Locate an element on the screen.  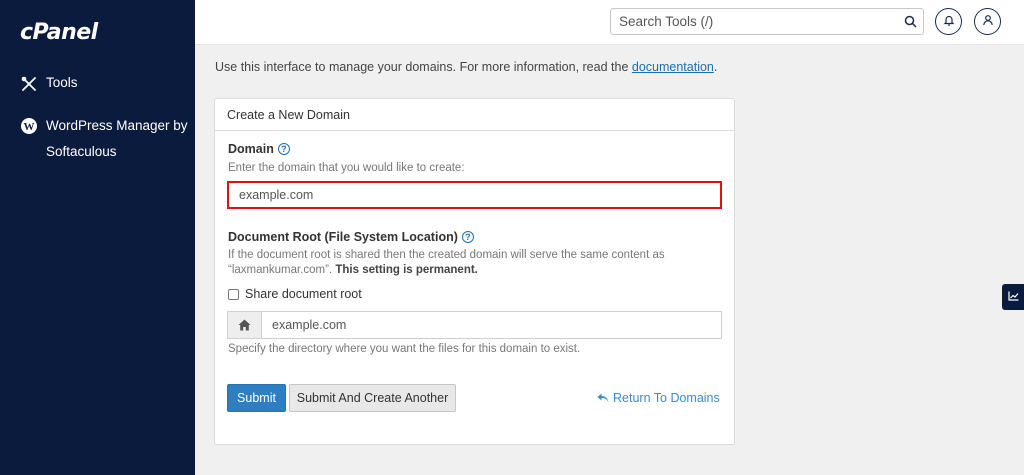
return-to-domains-link: Return To Domains is located at coordinates (658, 398).